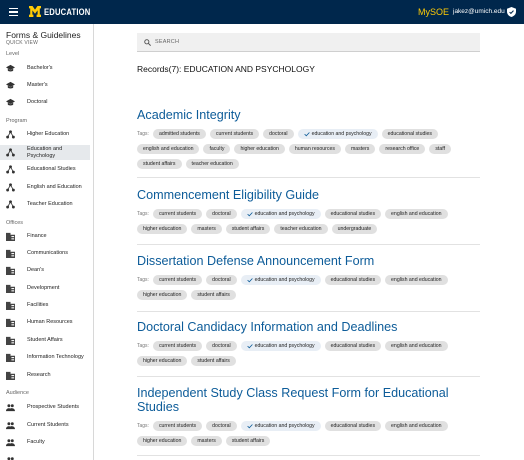 Image resolution: width=524 pixels, height=460 pixels. Describe the element at coordinates (167, 42) in the screenshot. I see `search-input: SEARCH` at that location.